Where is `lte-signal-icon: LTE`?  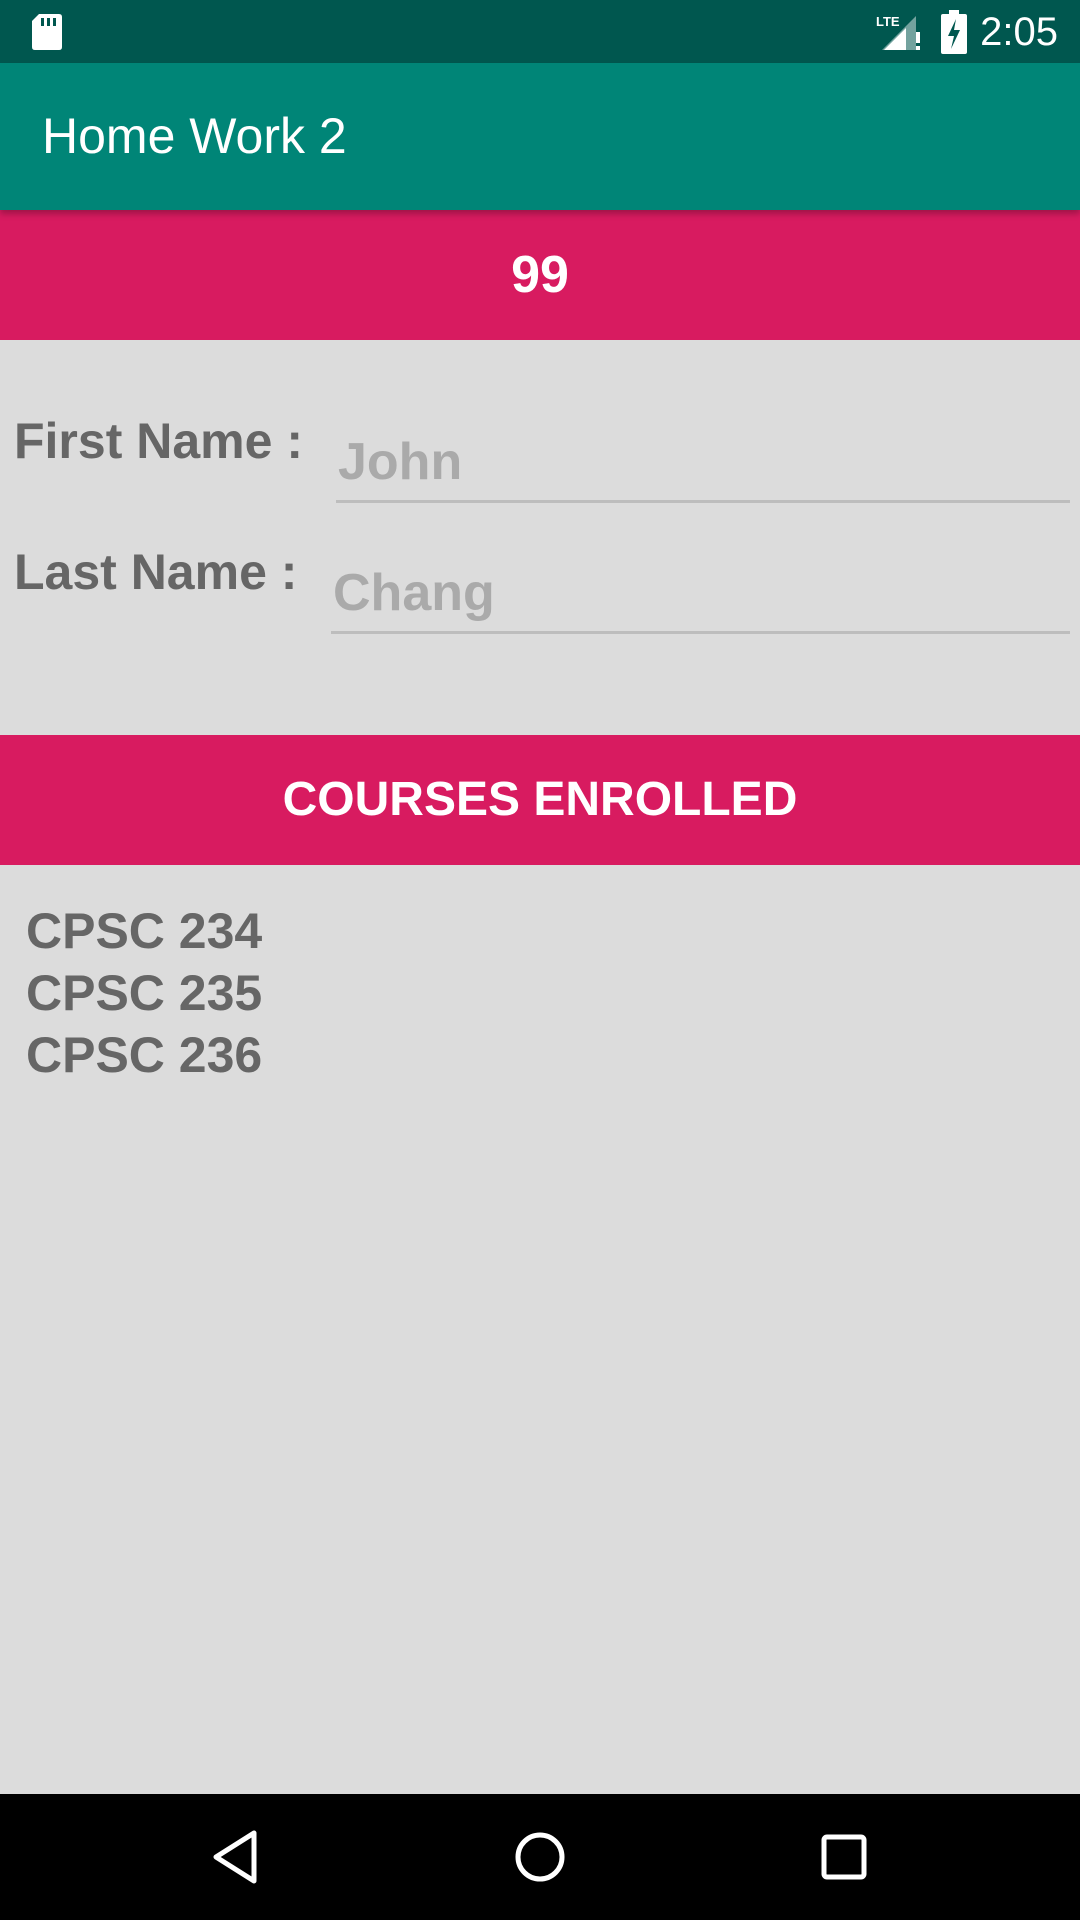
lte-signal-icon: LTE is located at coordinates (898, 32).